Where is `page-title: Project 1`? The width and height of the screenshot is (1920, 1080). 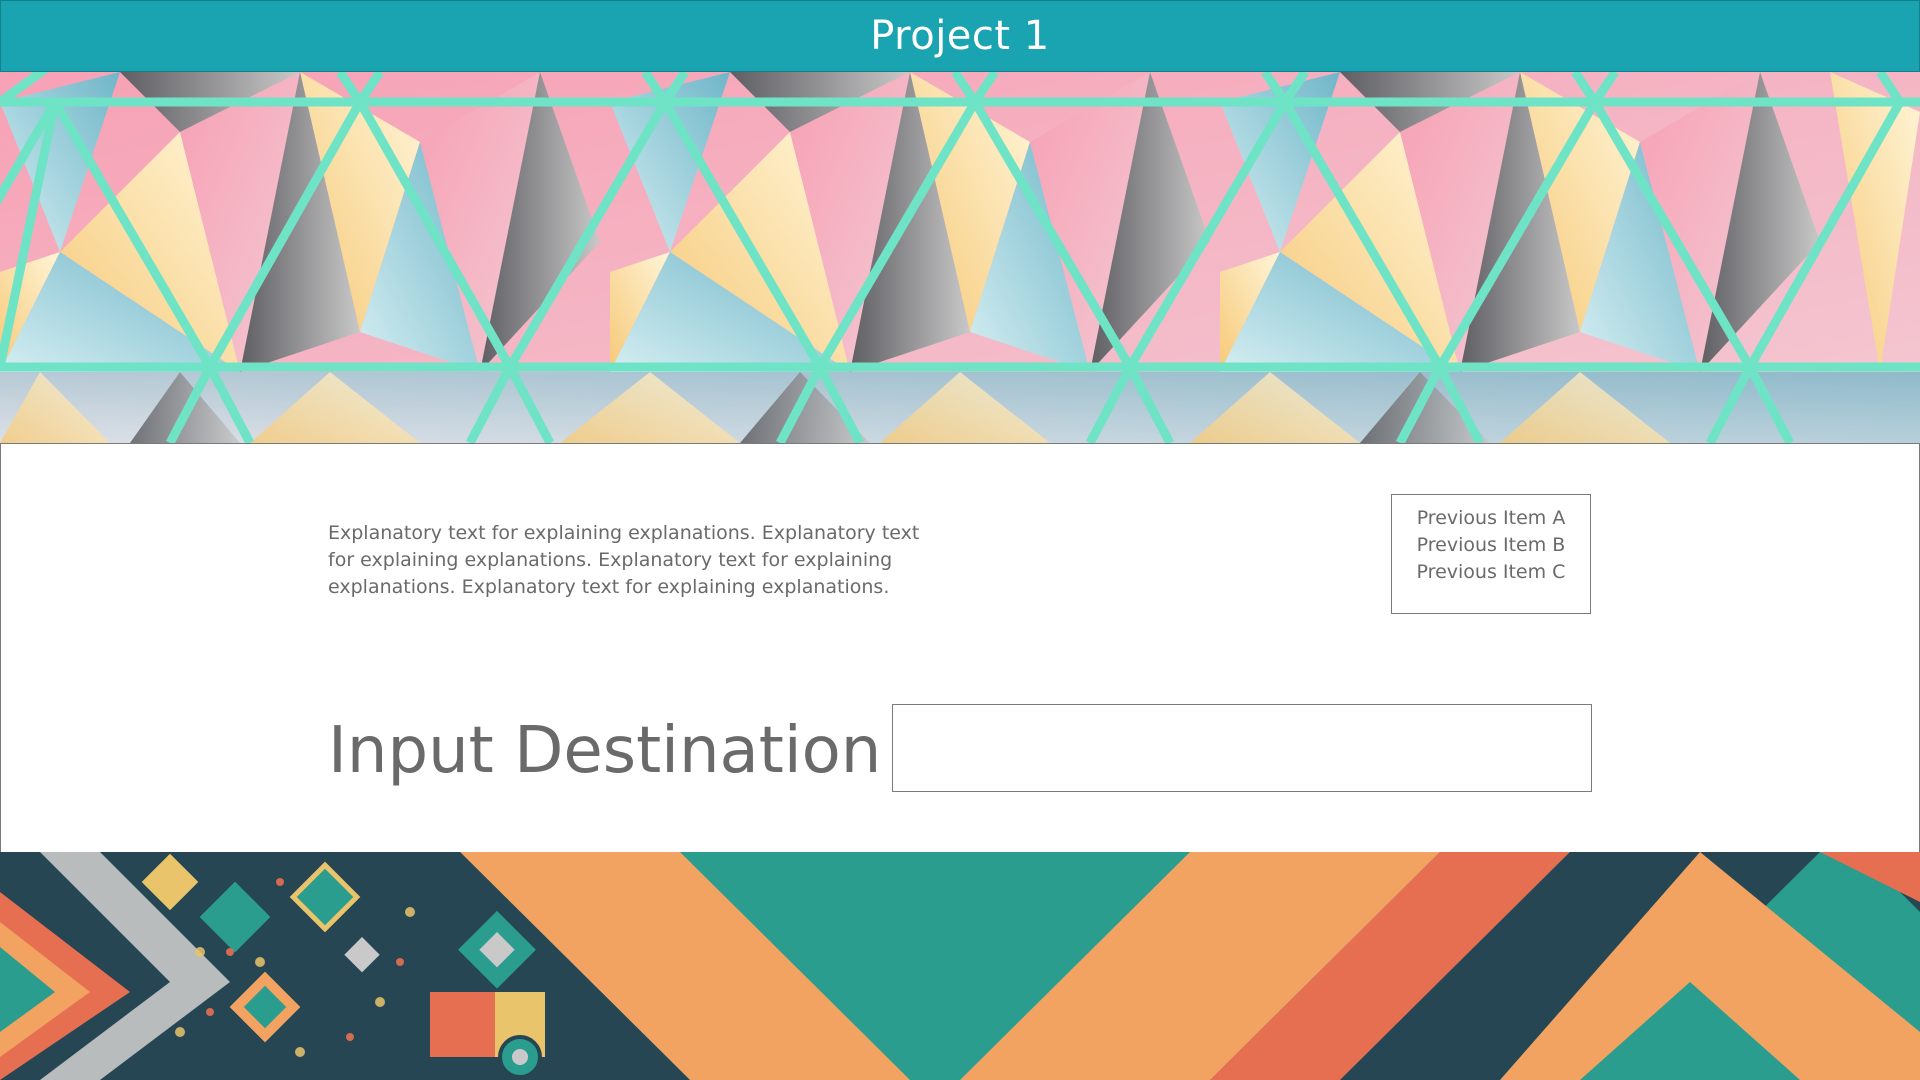 page-title: Project 1 is located at coordinates (960, 36).